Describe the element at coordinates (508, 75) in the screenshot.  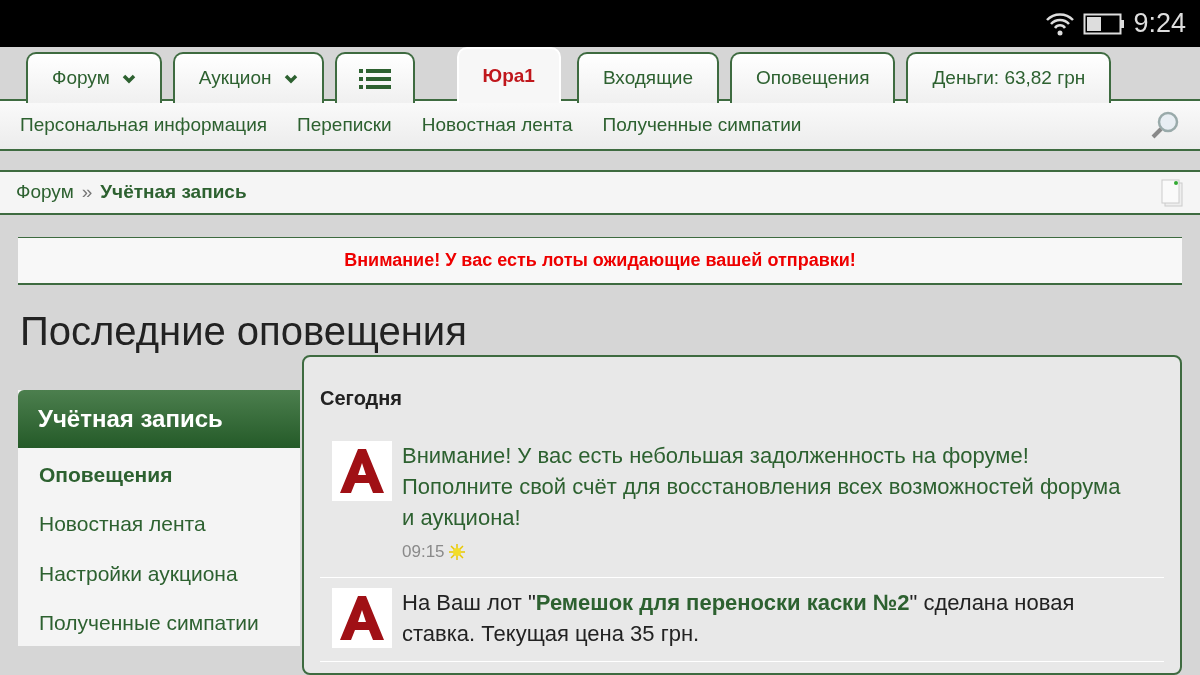
I see `nav-tab: Юра1` at that location.